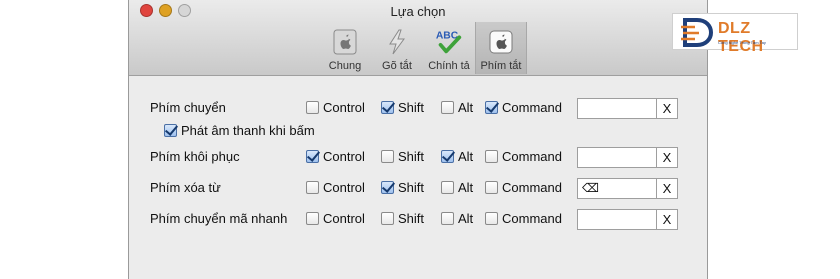 The width and height of the screenshot is (840, 279). I want to click on shortcut-key-field: ⌫, so click(617, 188).